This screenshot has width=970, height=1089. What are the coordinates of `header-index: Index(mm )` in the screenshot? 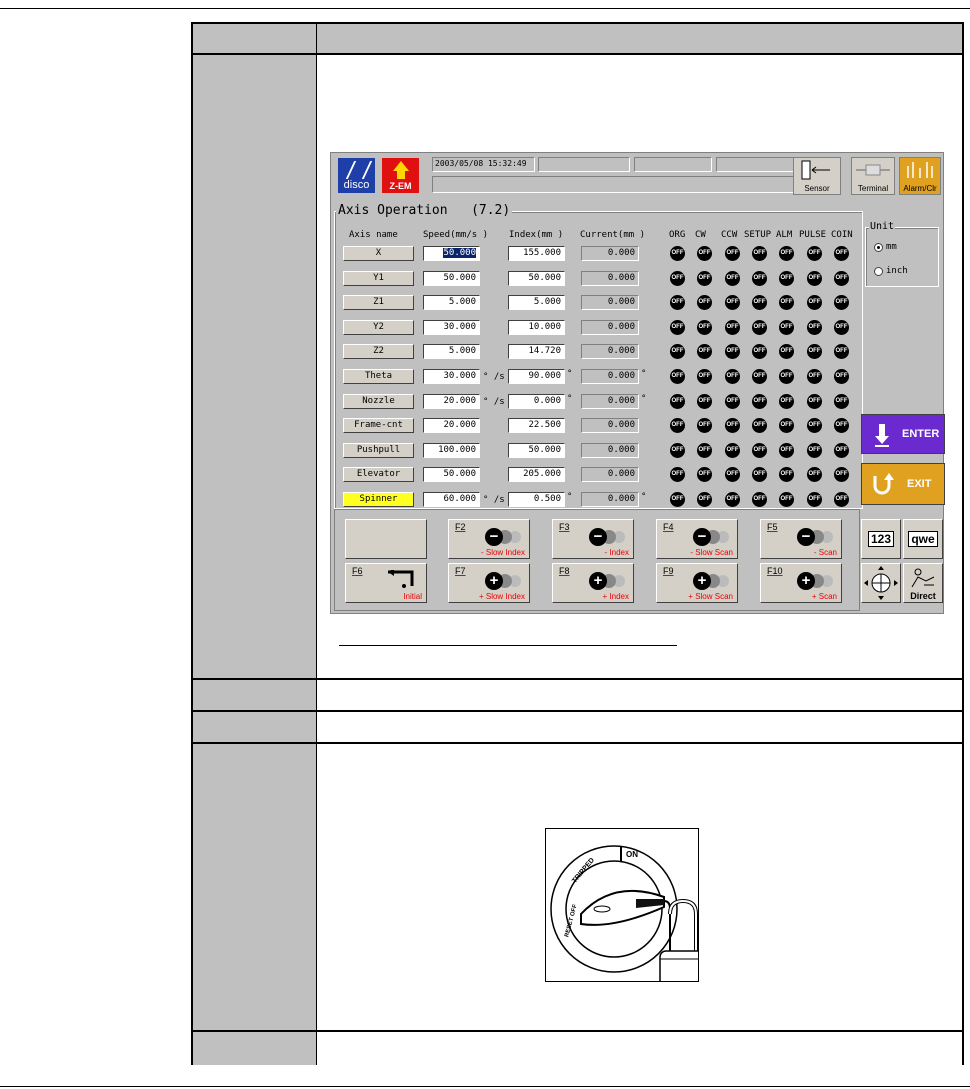 It's located at (536, 235).